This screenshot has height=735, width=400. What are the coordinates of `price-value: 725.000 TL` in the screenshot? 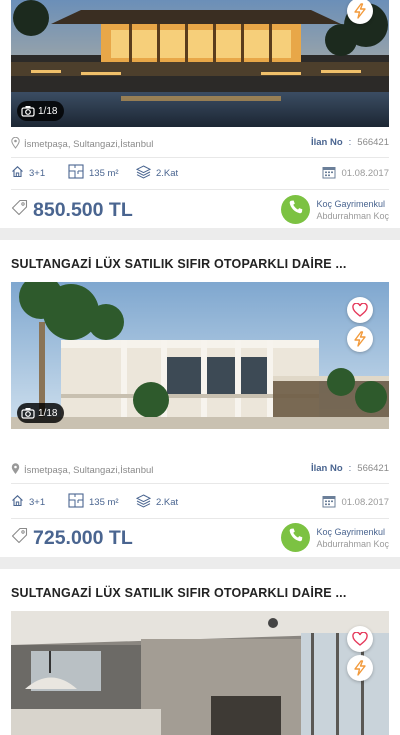 It's located at (83, 538).